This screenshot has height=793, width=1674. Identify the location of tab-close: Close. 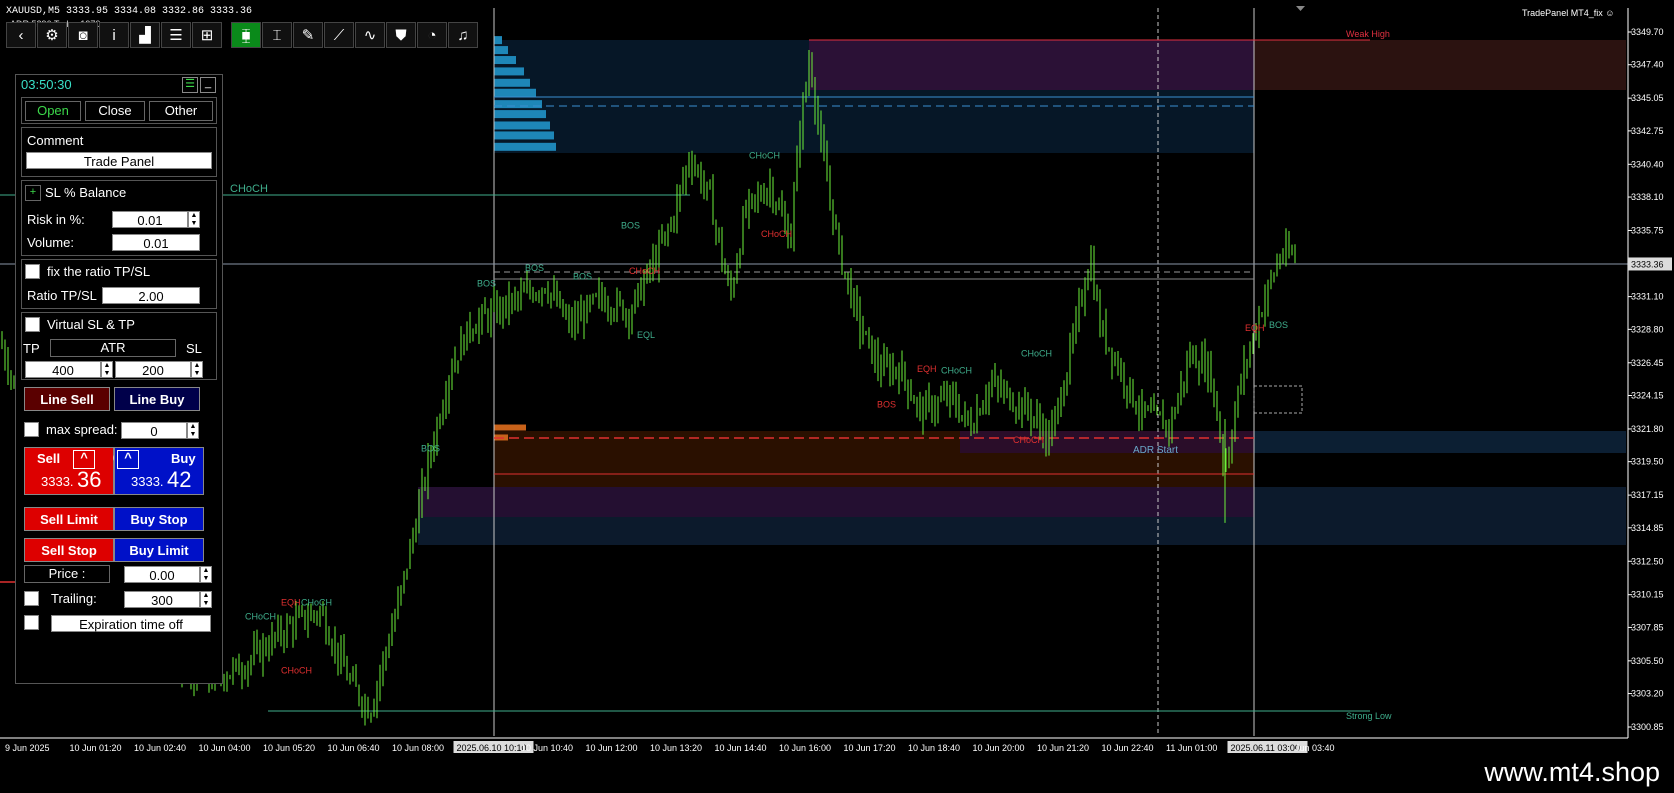
(115, 111).